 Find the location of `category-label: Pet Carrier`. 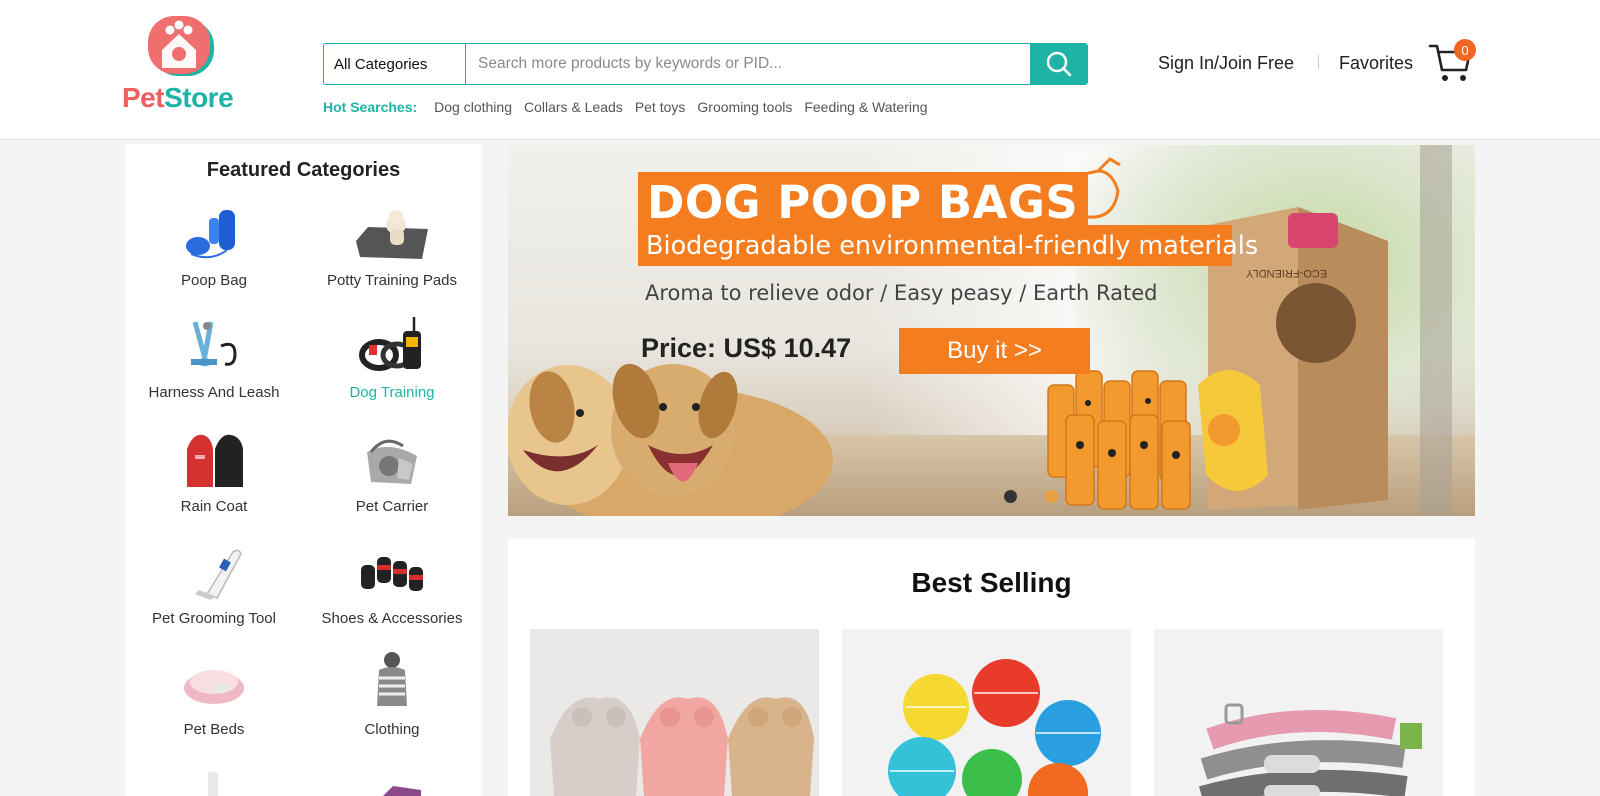

category-label: Pet Carrier is located at coordinates (392, 506).